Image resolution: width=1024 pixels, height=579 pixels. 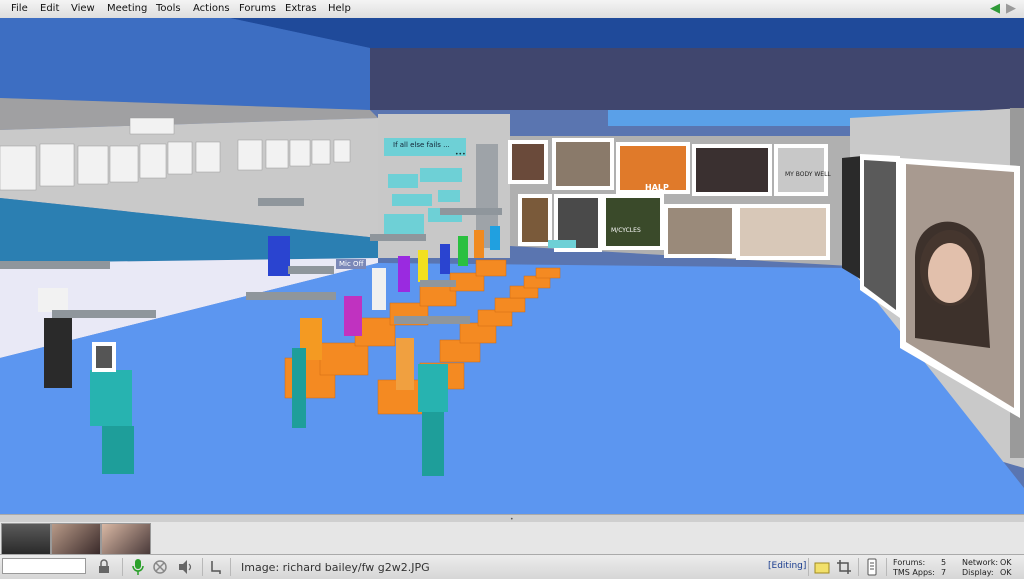 What do you see at coordinates (1006, 572) in the screenshot?
I see `display-value: OK` at bounding box center [1006, 572].